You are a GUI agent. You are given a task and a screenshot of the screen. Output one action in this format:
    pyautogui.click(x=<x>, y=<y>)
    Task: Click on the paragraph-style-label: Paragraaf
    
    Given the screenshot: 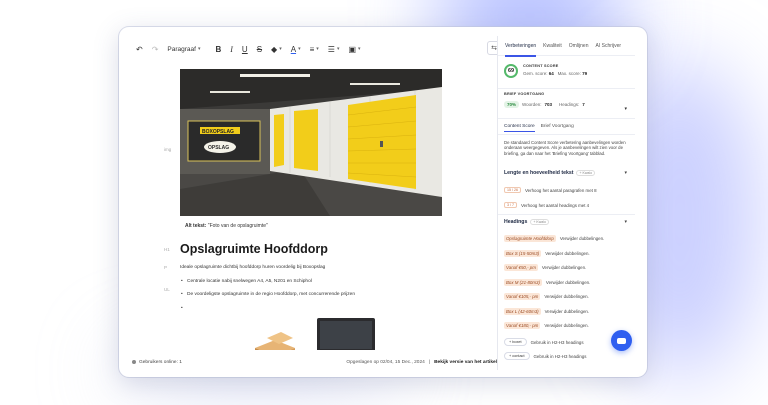 What is the action you would take?
    pyautogui.click(x=181, y=49)
    